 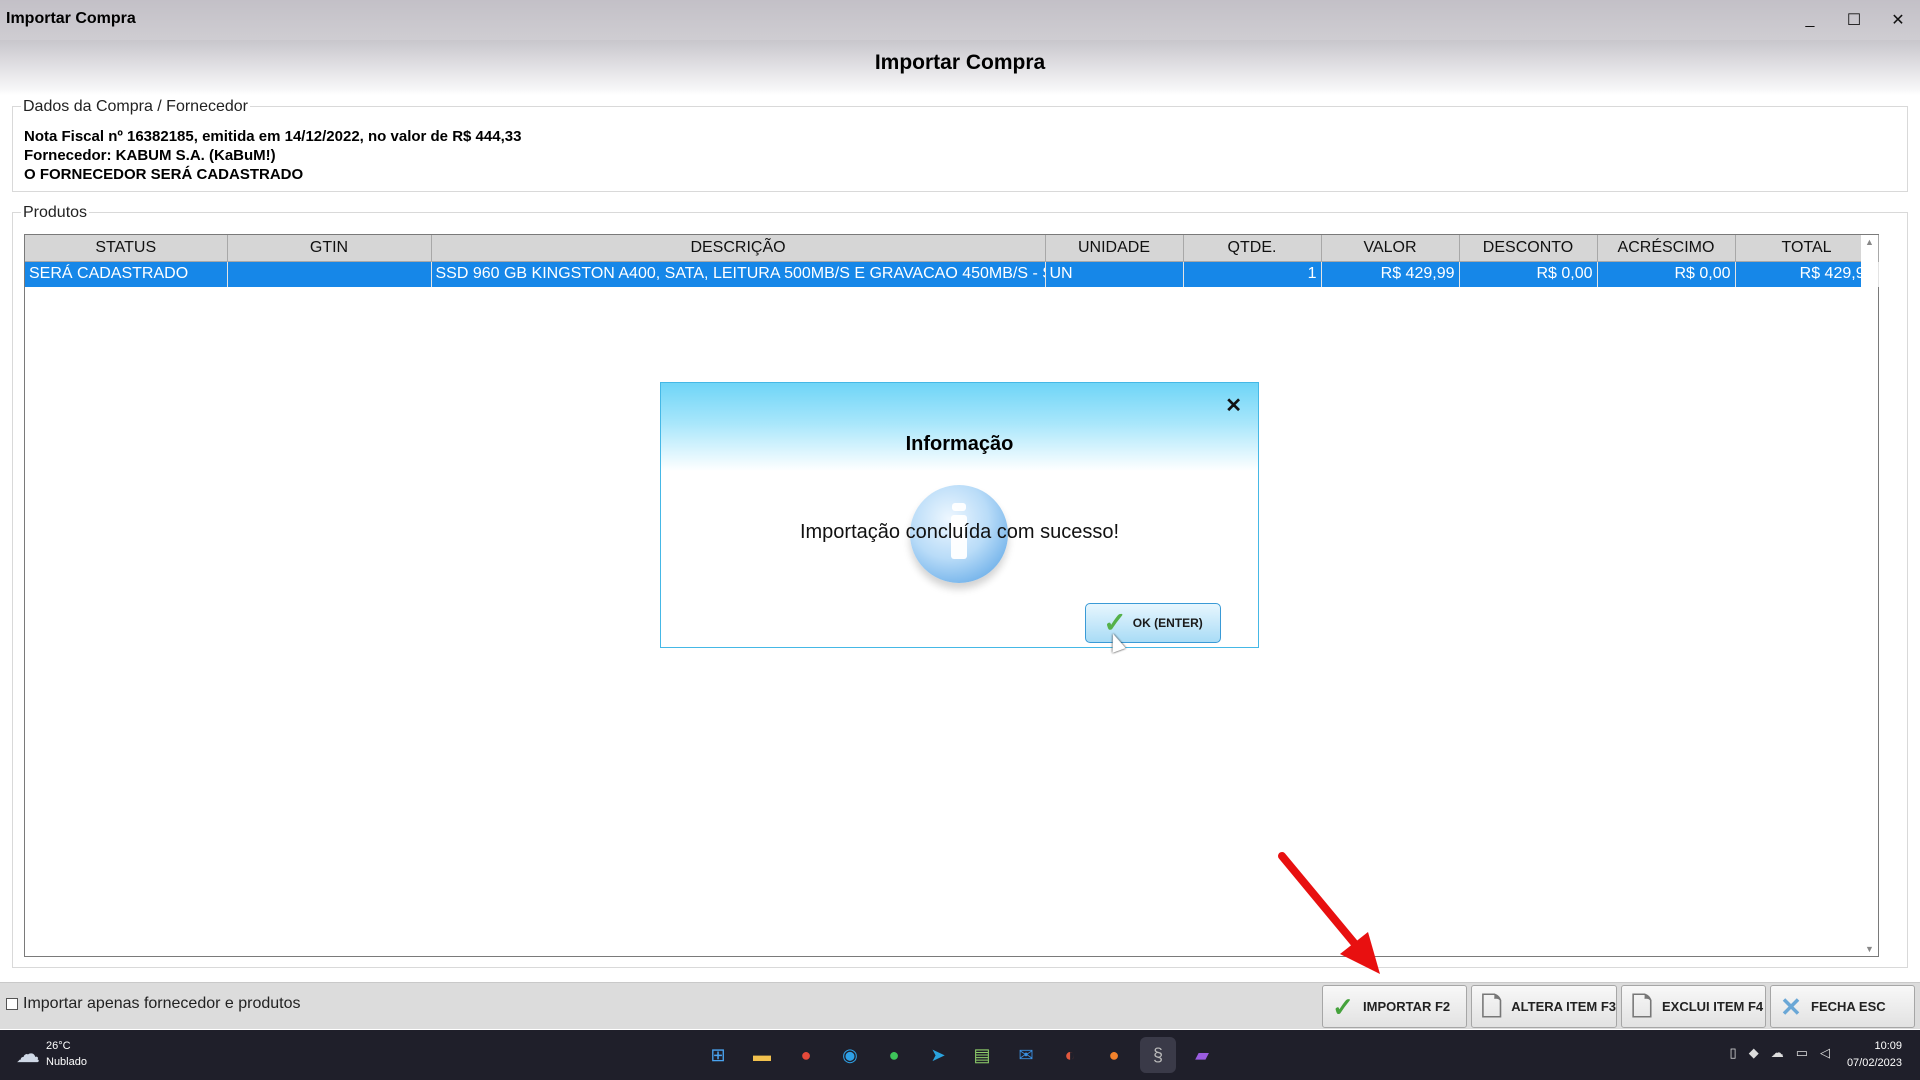 What do you see at coordinates (1114, 248) in the screenshot?
I see `column-header: UNIDADE` at bounding box center [1114, 248].